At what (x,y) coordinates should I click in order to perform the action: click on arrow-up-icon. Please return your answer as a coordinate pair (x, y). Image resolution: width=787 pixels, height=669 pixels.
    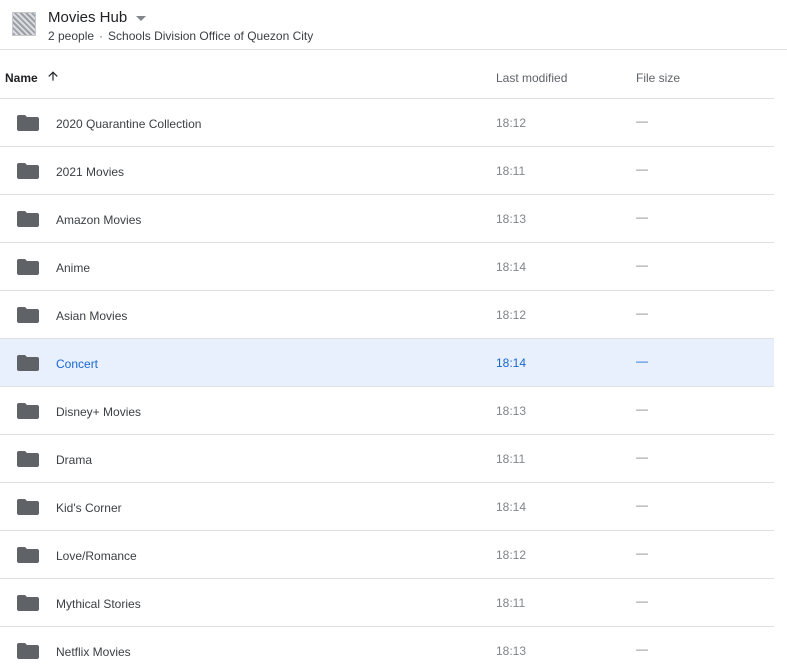
    Looking at the image, I should click on (53, 76).